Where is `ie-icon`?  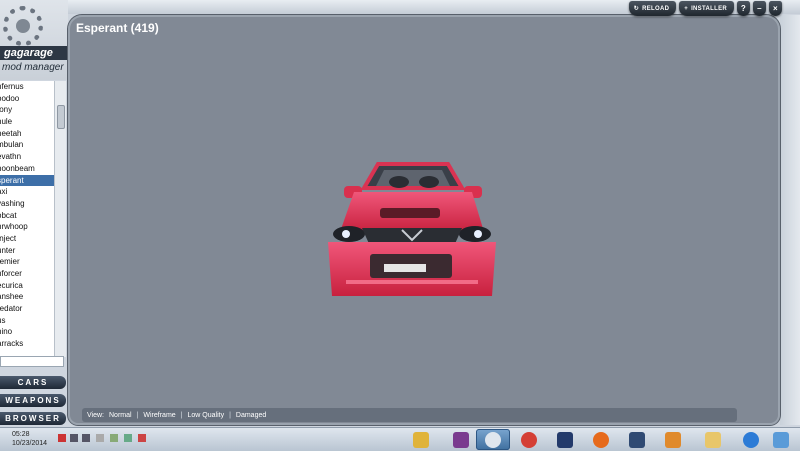 ie-icon is located at coordinates (751, 439).